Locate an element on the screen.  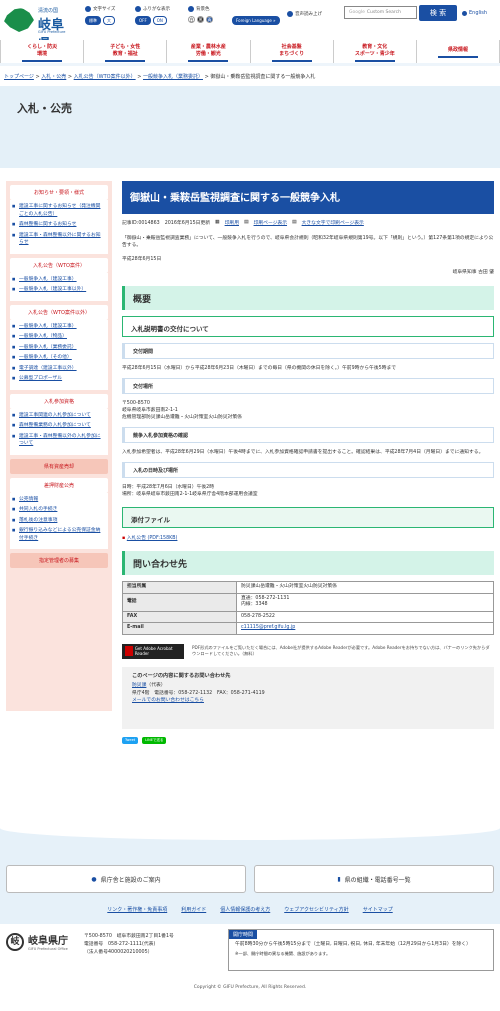
sidebar-heading: 県有資産売却 is located at coordinates (59, 466).